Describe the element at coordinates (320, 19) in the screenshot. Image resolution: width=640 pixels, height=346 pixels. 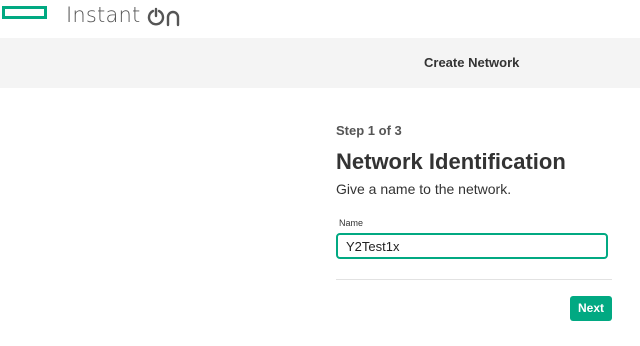
I see `brand-bar: Instant` at that location.